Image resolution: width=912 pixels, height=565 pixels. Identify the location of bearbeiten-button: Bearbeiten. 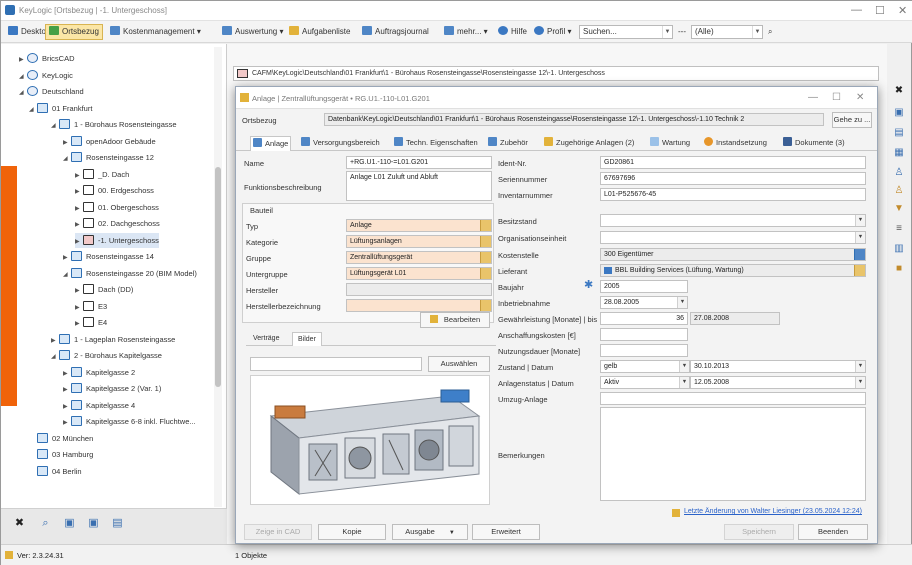
(455, 320).